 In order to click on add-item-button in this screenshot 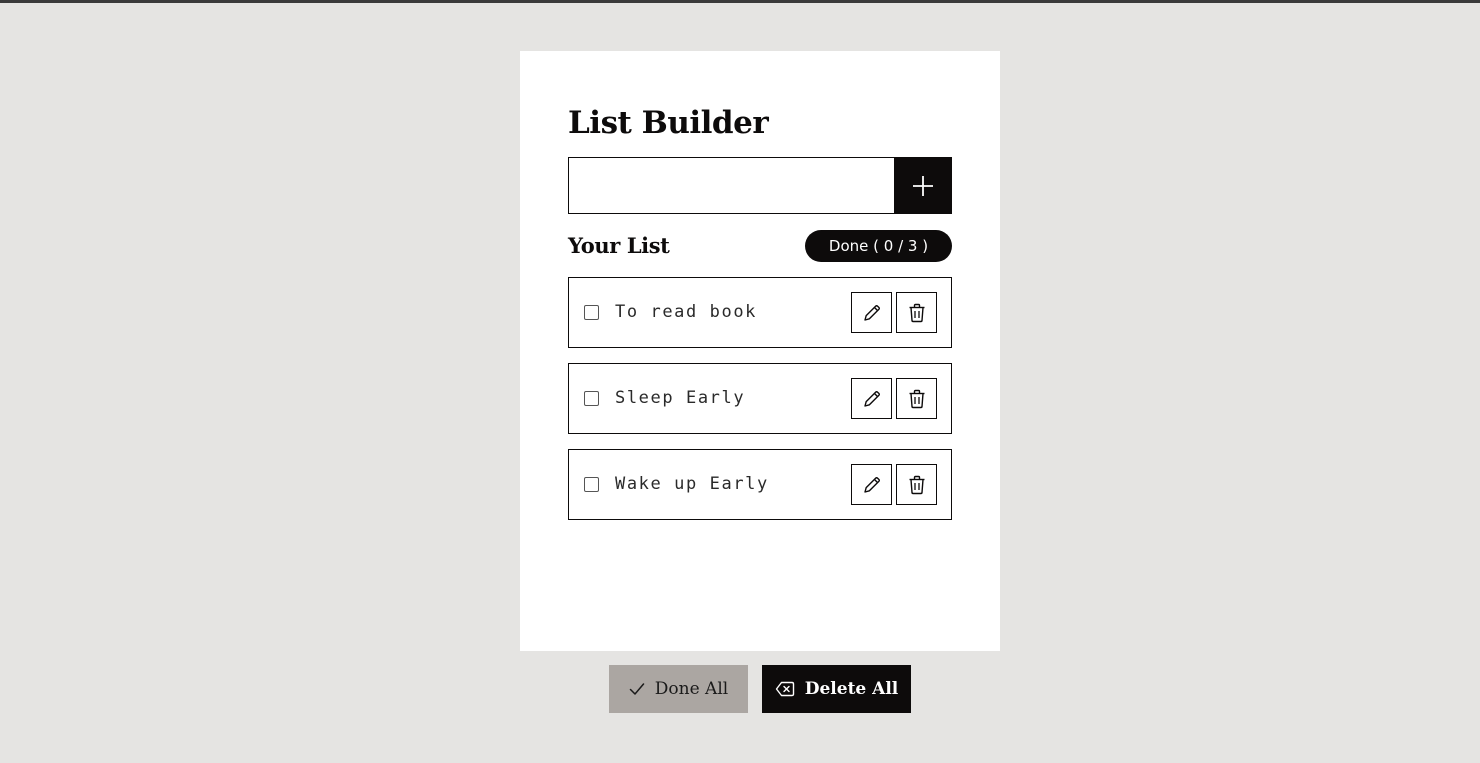, I will do `click(923, 185)`.